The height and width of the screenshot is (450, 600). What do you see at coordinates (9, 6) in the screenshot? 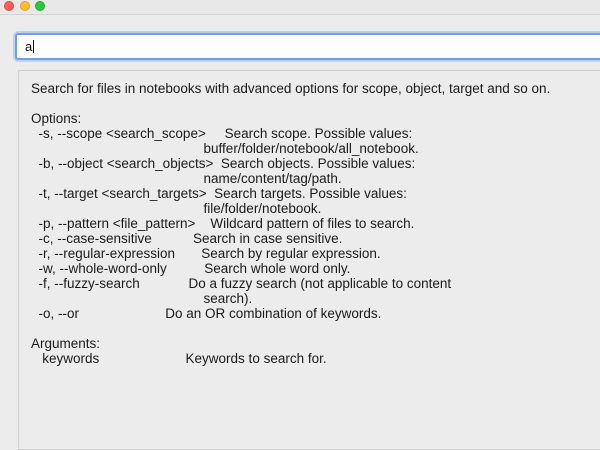
I see `close-window-button` at bounding box center [9, 6].